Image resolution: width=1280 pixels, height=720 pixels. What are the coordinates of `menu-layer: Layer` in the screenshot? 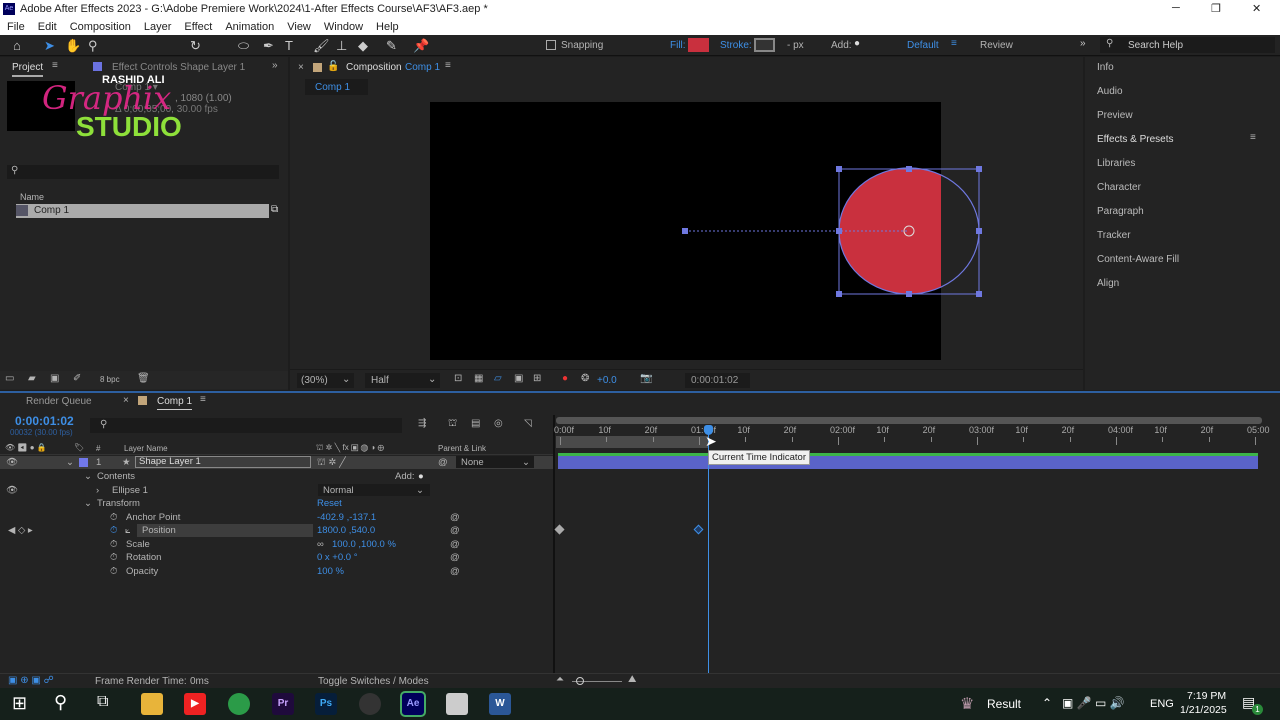 It's located at (158, 27).